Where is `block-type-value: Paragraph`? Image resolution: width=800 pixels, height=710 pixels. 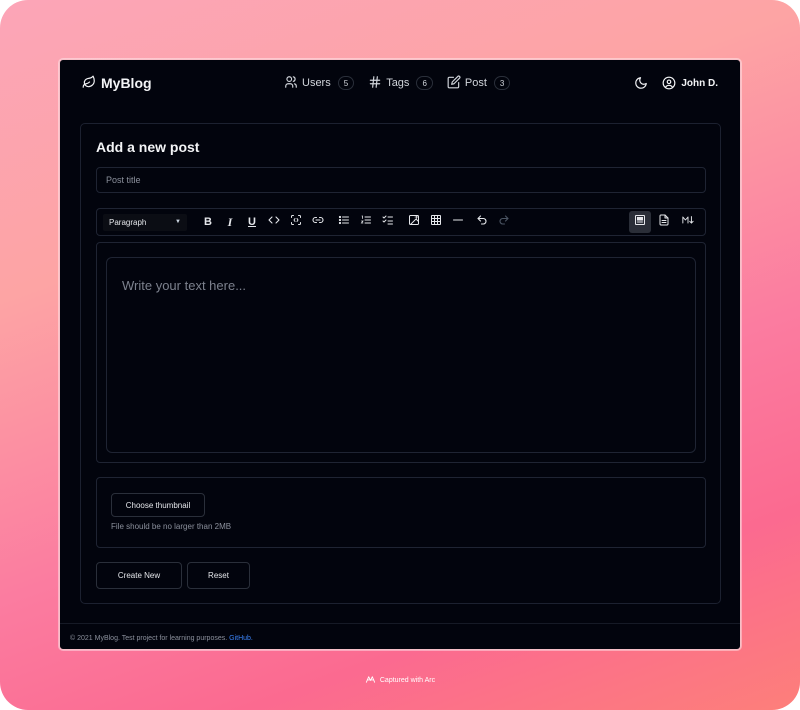
block-type-value: Paragraph is located at coordinates (128, 222).